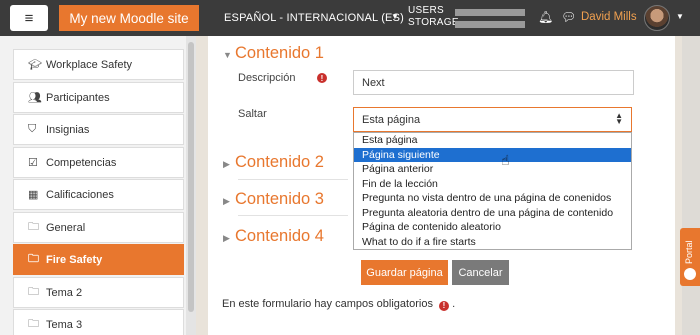 This screenshot has height=335, width=700. What do you see at coordinates (492, 119) in the screenshot?
I see `jump-select: Esta página ▲ ▼` at bounding box center [492, 119].